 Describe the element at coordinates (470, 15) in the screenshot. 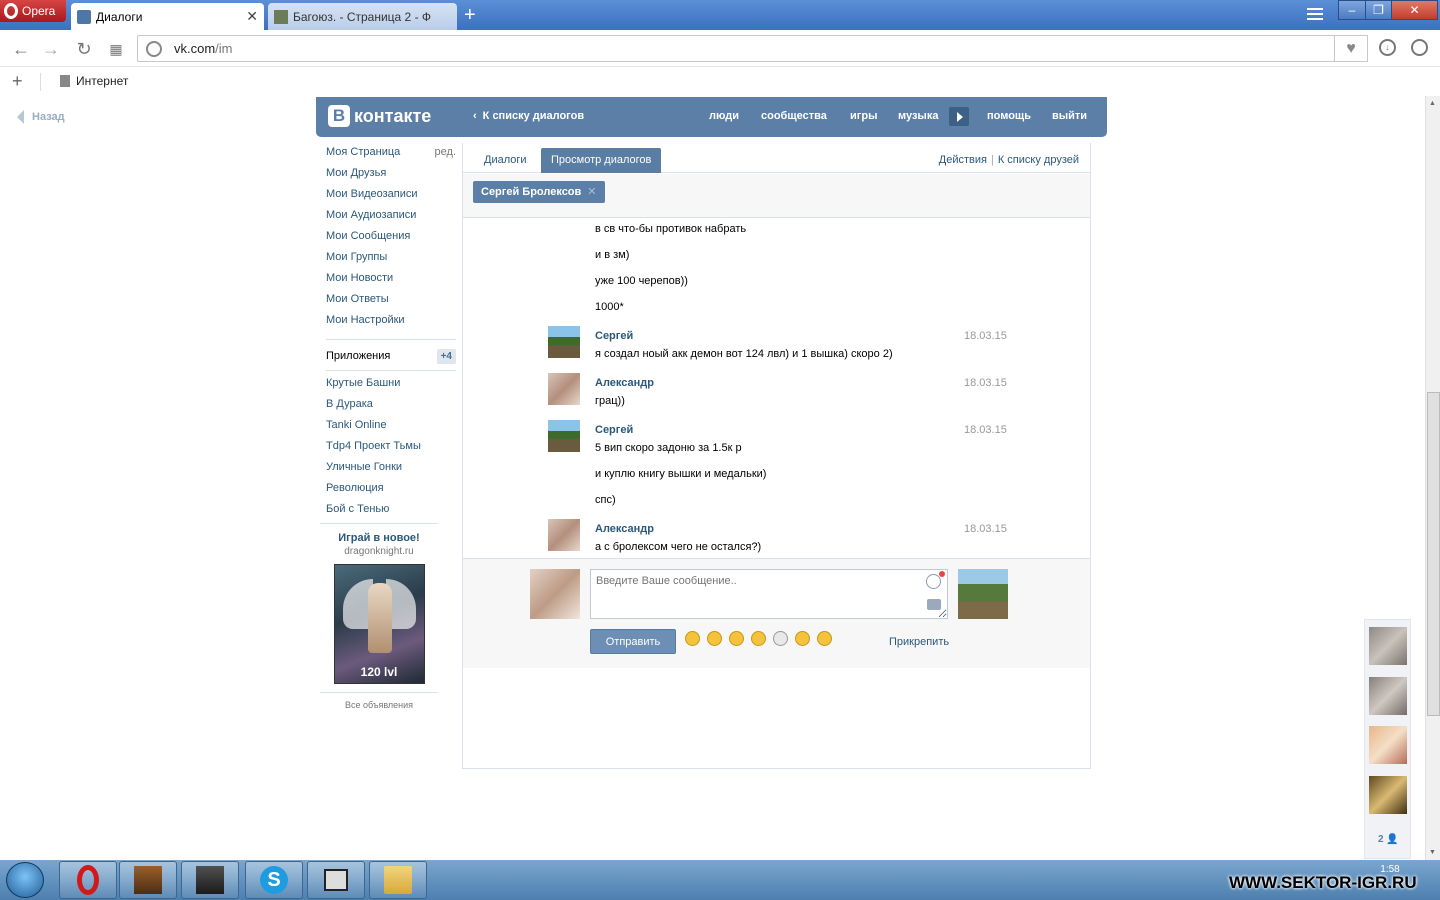

I see `new-tab-button: +` at that location.